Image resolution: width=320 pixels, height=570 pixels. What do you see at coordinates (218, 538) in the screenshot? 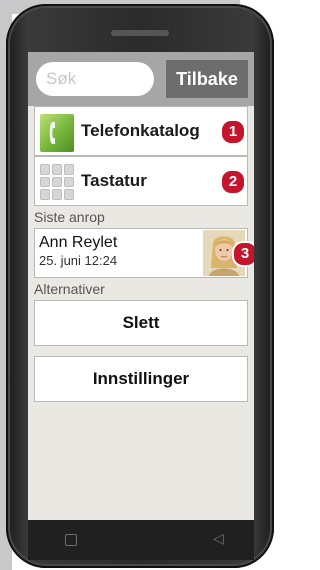
I see `triangle-back-icon: ◁` at bounding box center [218, 538].